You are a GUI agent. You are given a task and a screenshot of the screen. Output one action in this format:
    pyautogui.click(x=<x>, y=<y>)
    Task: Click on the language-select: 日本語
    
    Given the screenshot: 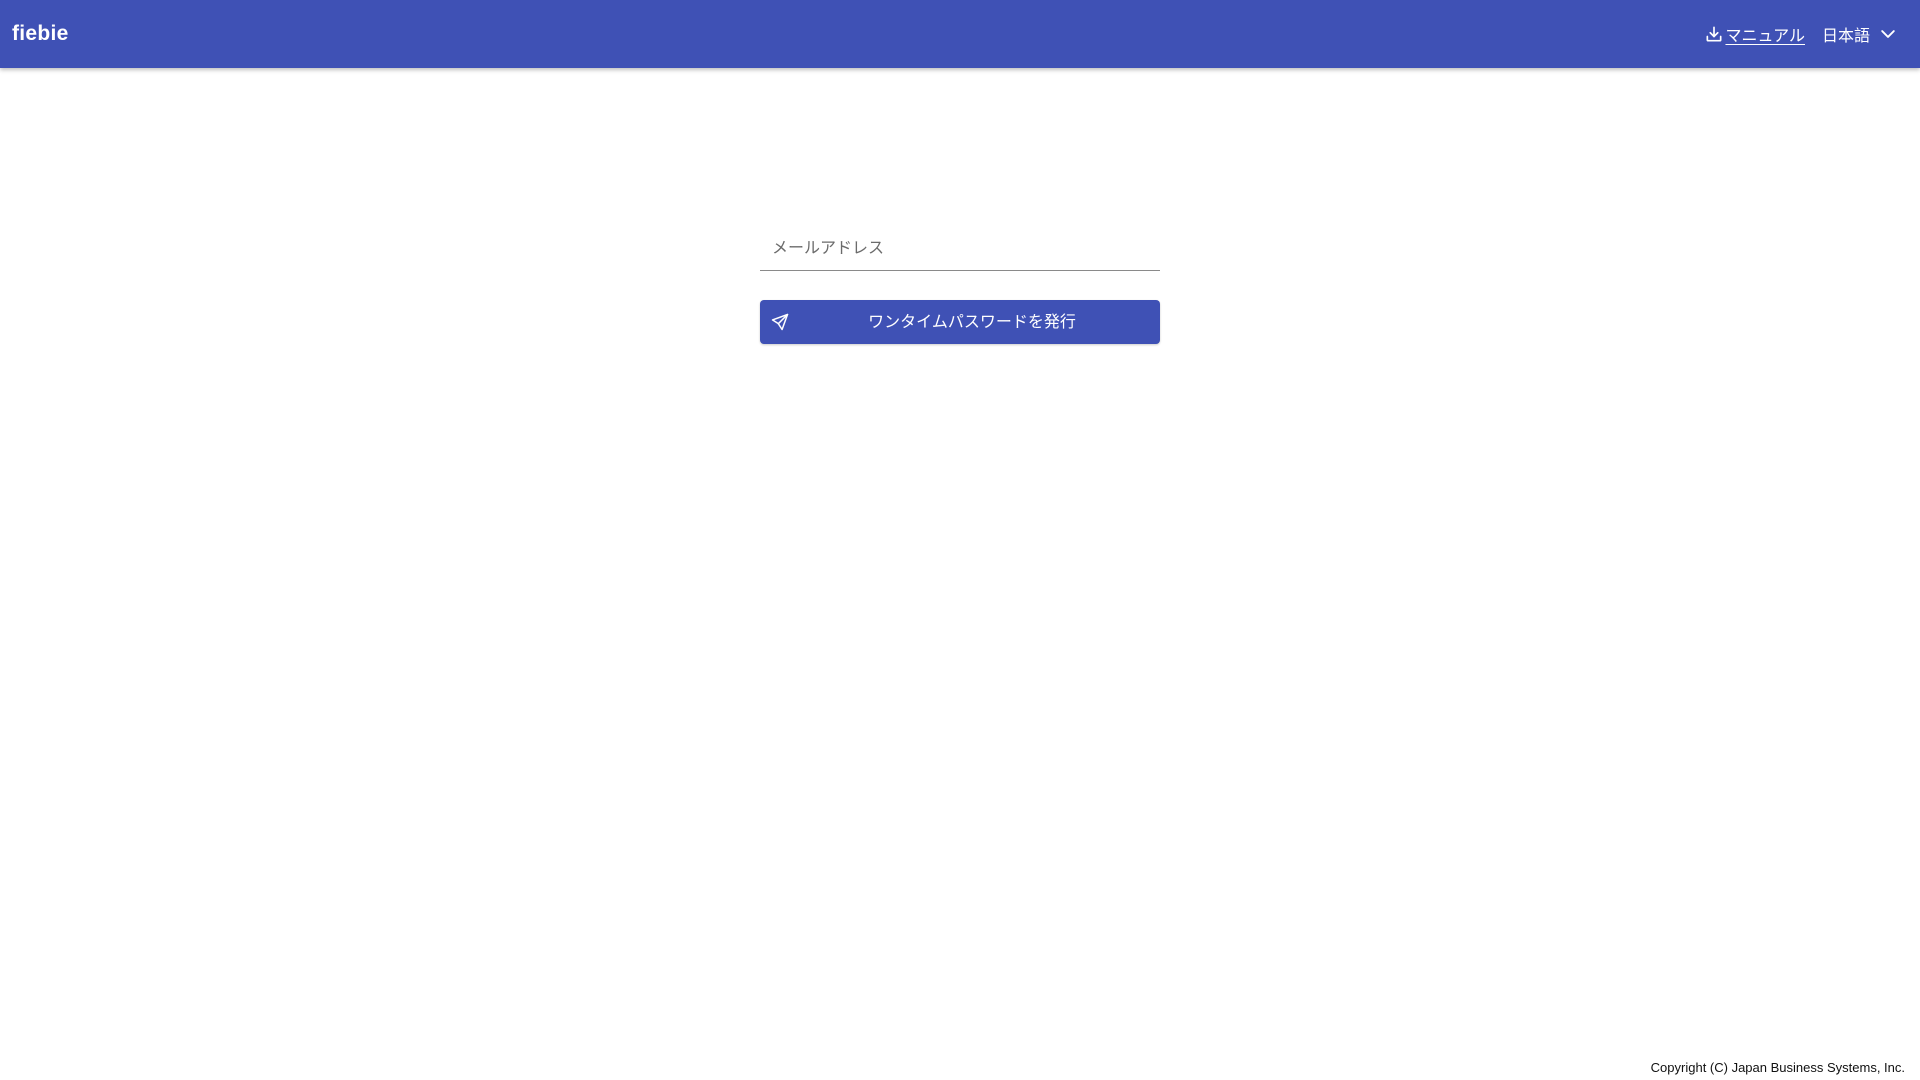 What is the action you would take?
    pyautogui.click(x=1860, y=34)
    